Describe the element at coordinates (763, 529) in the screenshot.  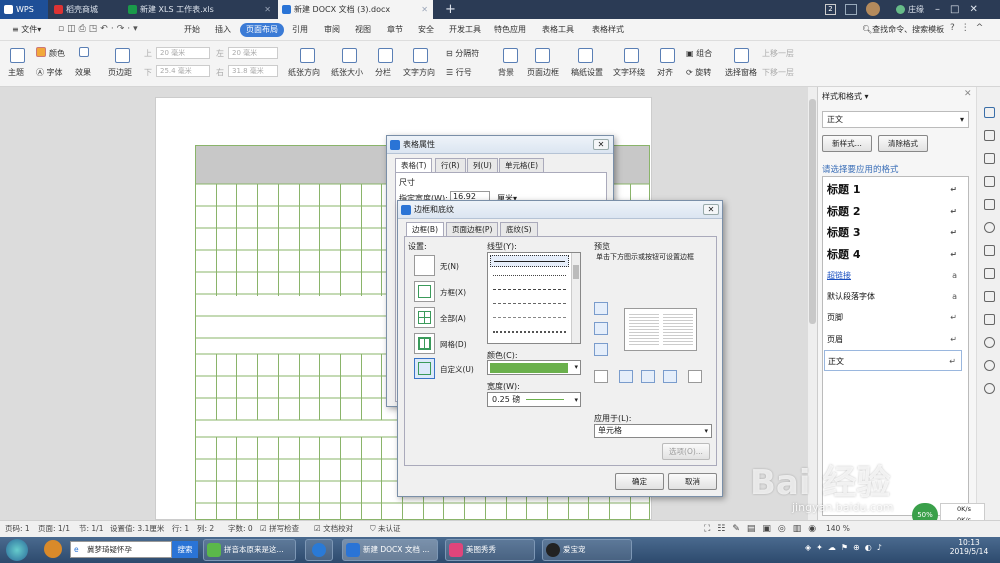
I see `view-mode-icons: ⛶☷✎▤▣◎▥◉` at that location.